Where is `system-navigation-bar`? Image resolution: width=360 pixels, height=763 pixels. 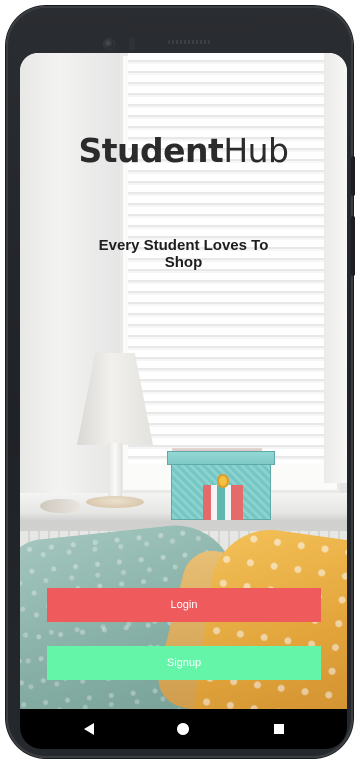 system-navigation-bar is located at coordinates (183, 729).